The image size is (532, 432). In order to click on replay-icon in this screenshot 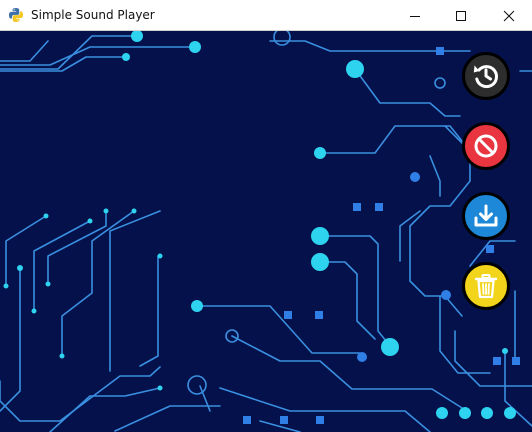, I will do `click(486, 76)`.